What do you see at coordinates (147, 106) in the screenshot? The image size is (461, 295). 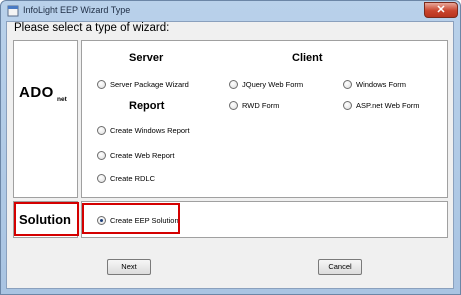 I see `report-group-heading: Report` at bounding box center [147, 106].